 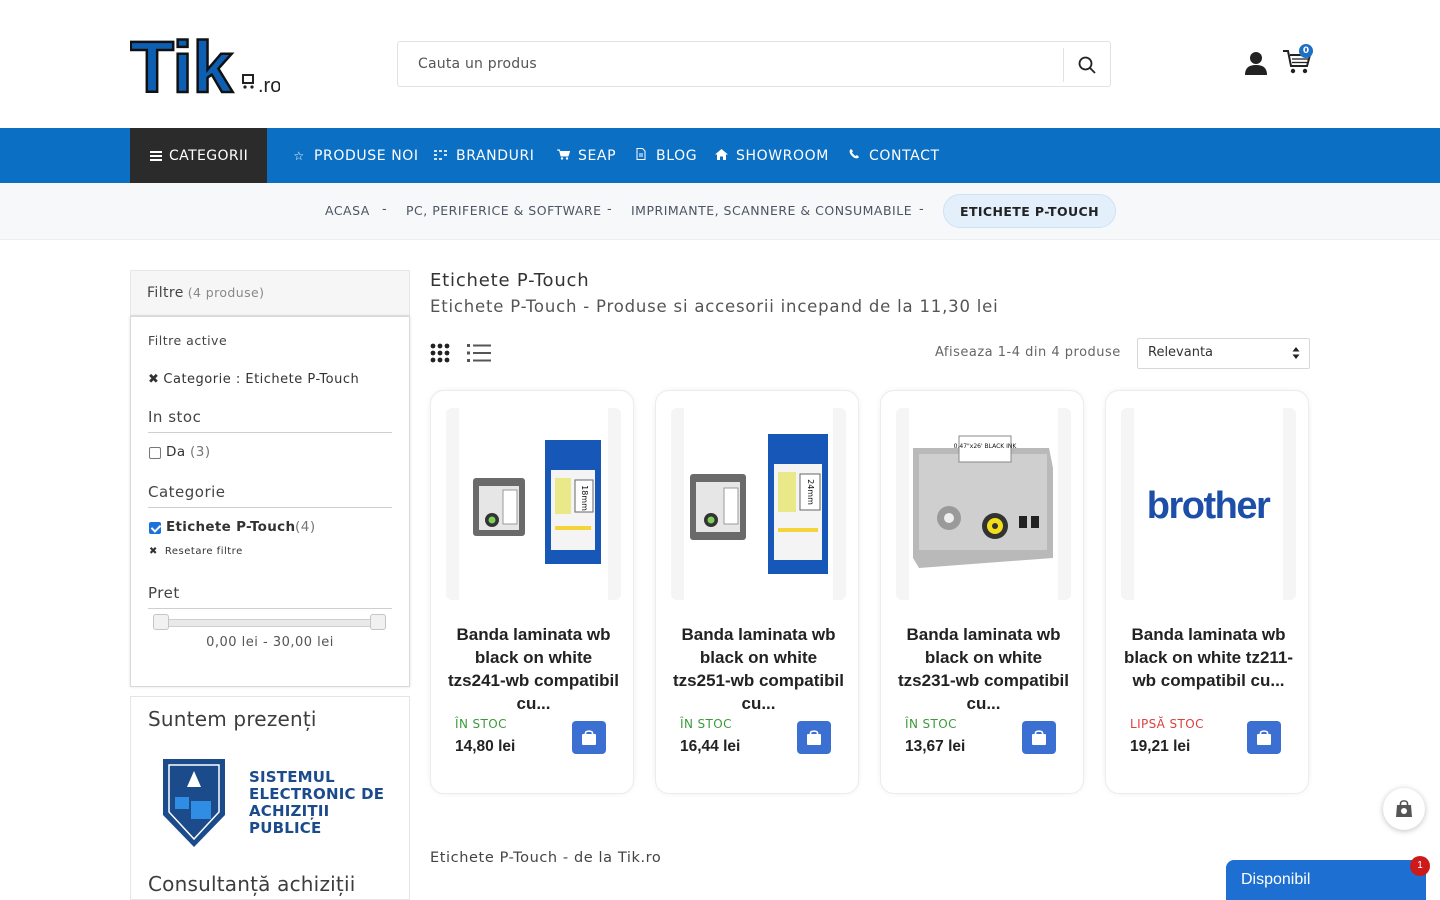 I want to click on search-box: Cauta un produs, so click(x=754, y=64).